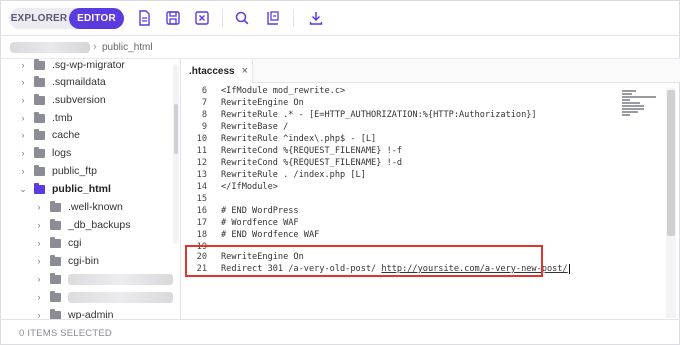  What do you see at coordinates (204, 127) in the screenshot?
I see `line-number: 9` at bounding box center [204, 127].